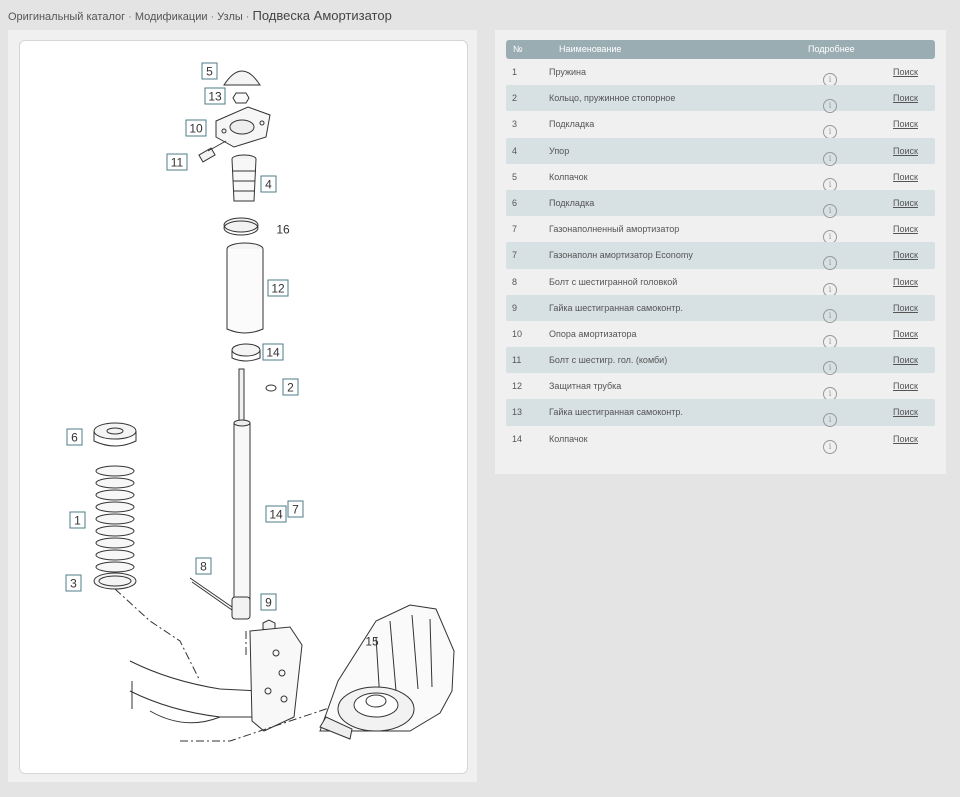  I want to click on callout-15: 15, so click(372, 642).